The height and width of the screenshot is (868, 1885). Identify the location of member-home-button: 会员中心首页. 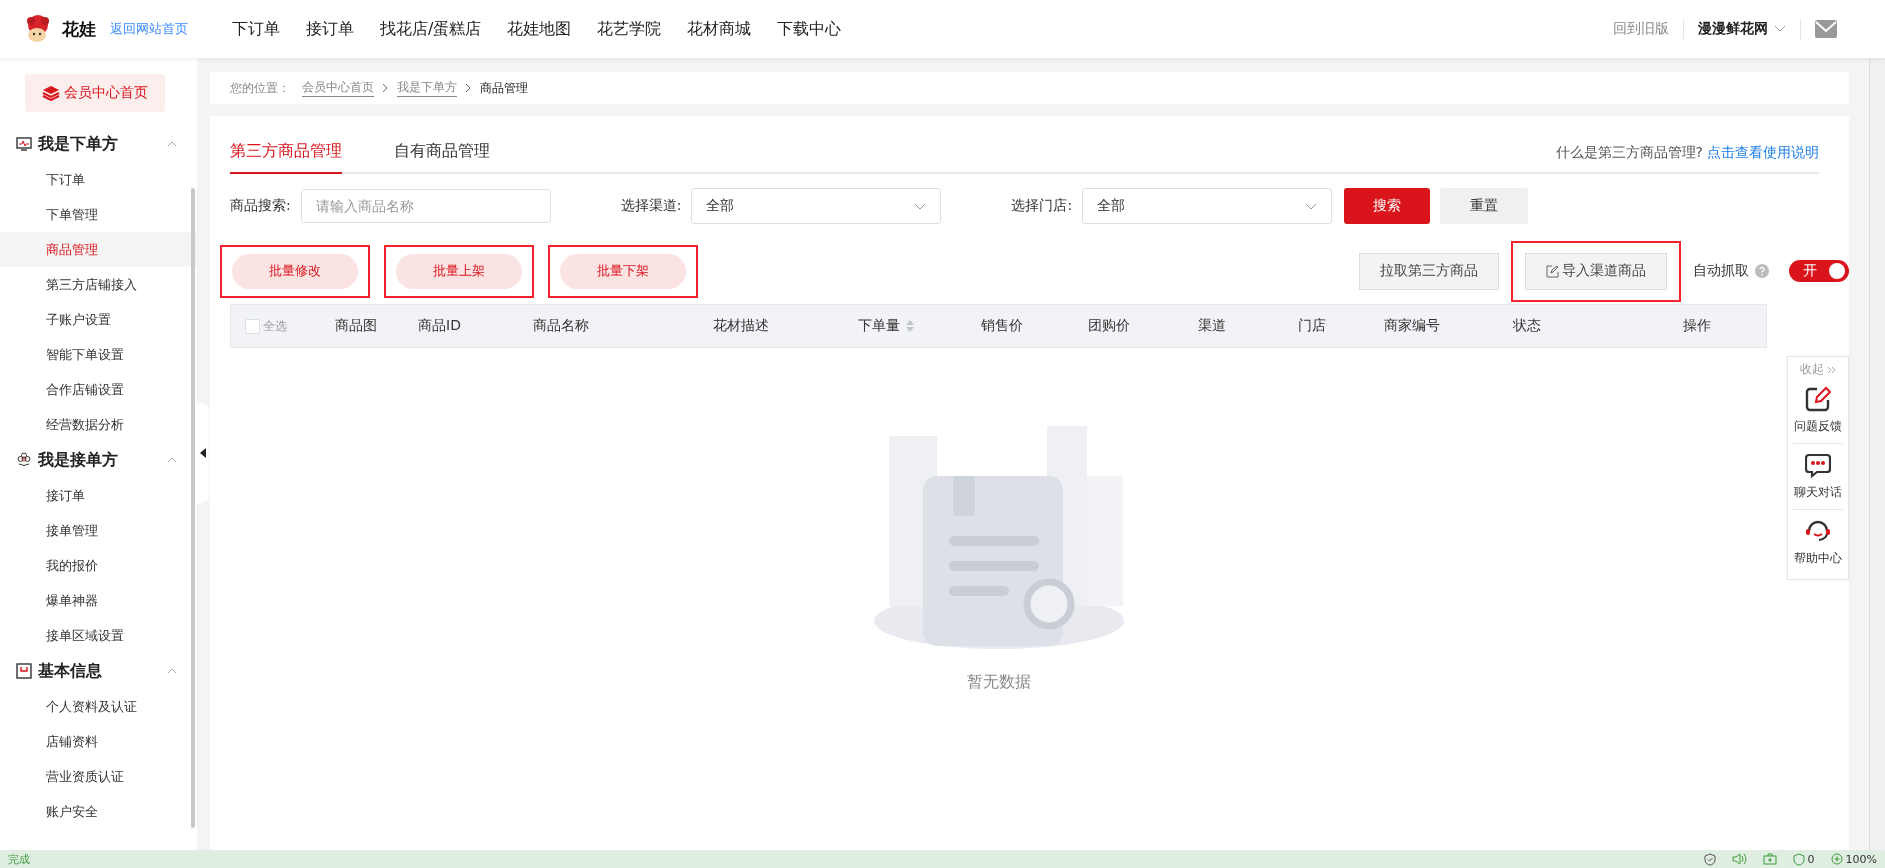
(95, 93).